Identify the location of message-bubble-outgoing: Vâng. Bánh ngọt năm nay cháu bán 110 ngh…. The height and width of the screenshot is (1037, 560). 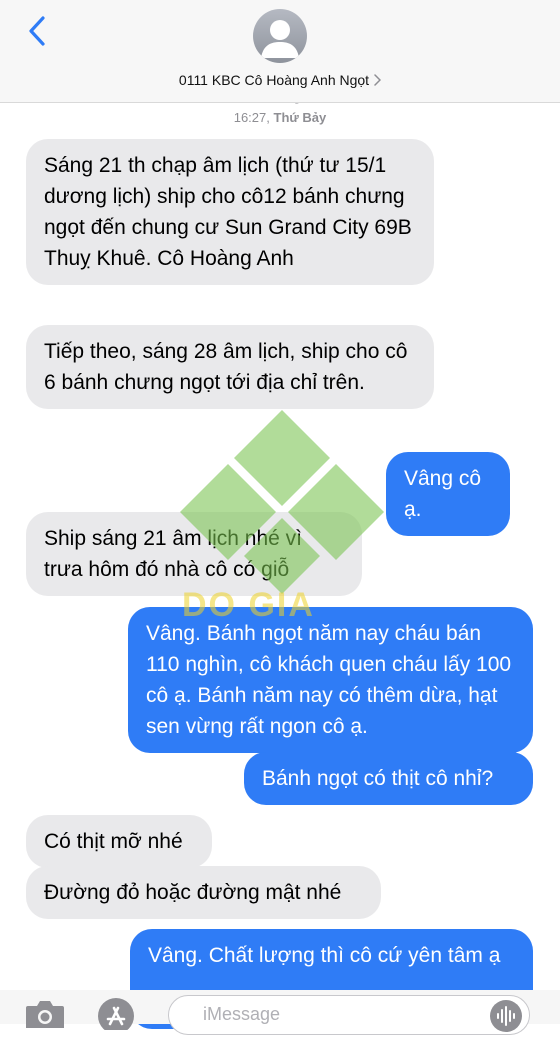
(330, 680).